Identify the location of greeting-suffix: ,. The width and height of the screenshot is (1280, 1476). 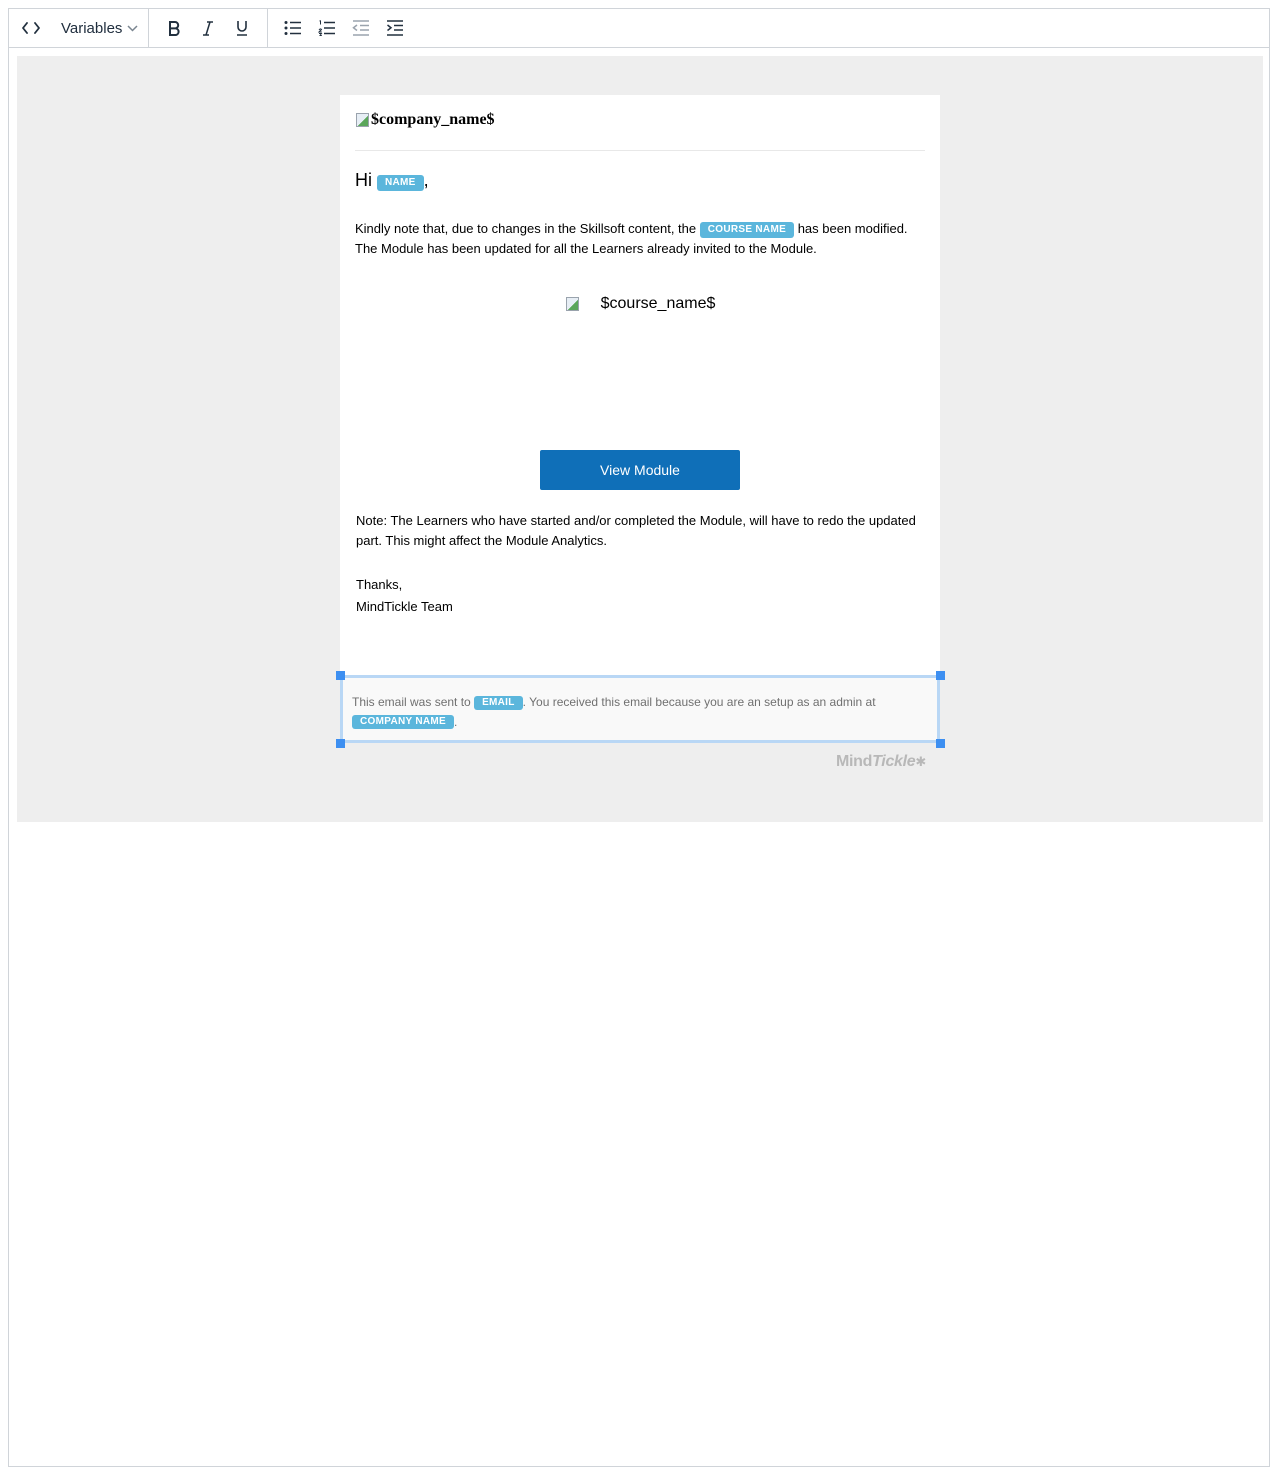
(426, 180).